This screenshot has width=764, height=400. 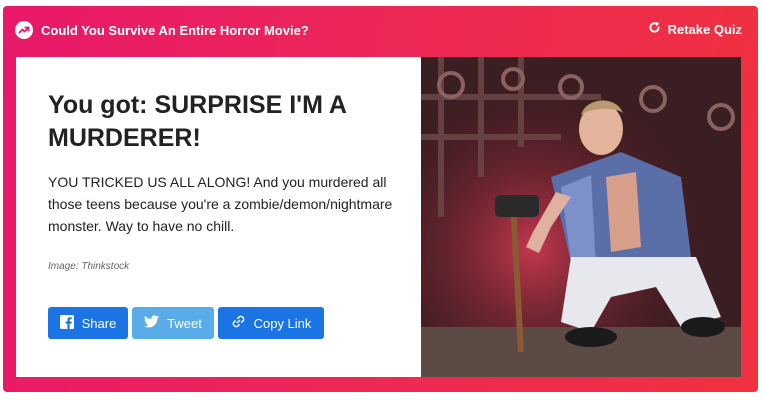 What do you see at coordinates (704, 29) in the screenshot?
I see `retake-quiz-label: Retake Quiz` at bounding box center [704, 29].